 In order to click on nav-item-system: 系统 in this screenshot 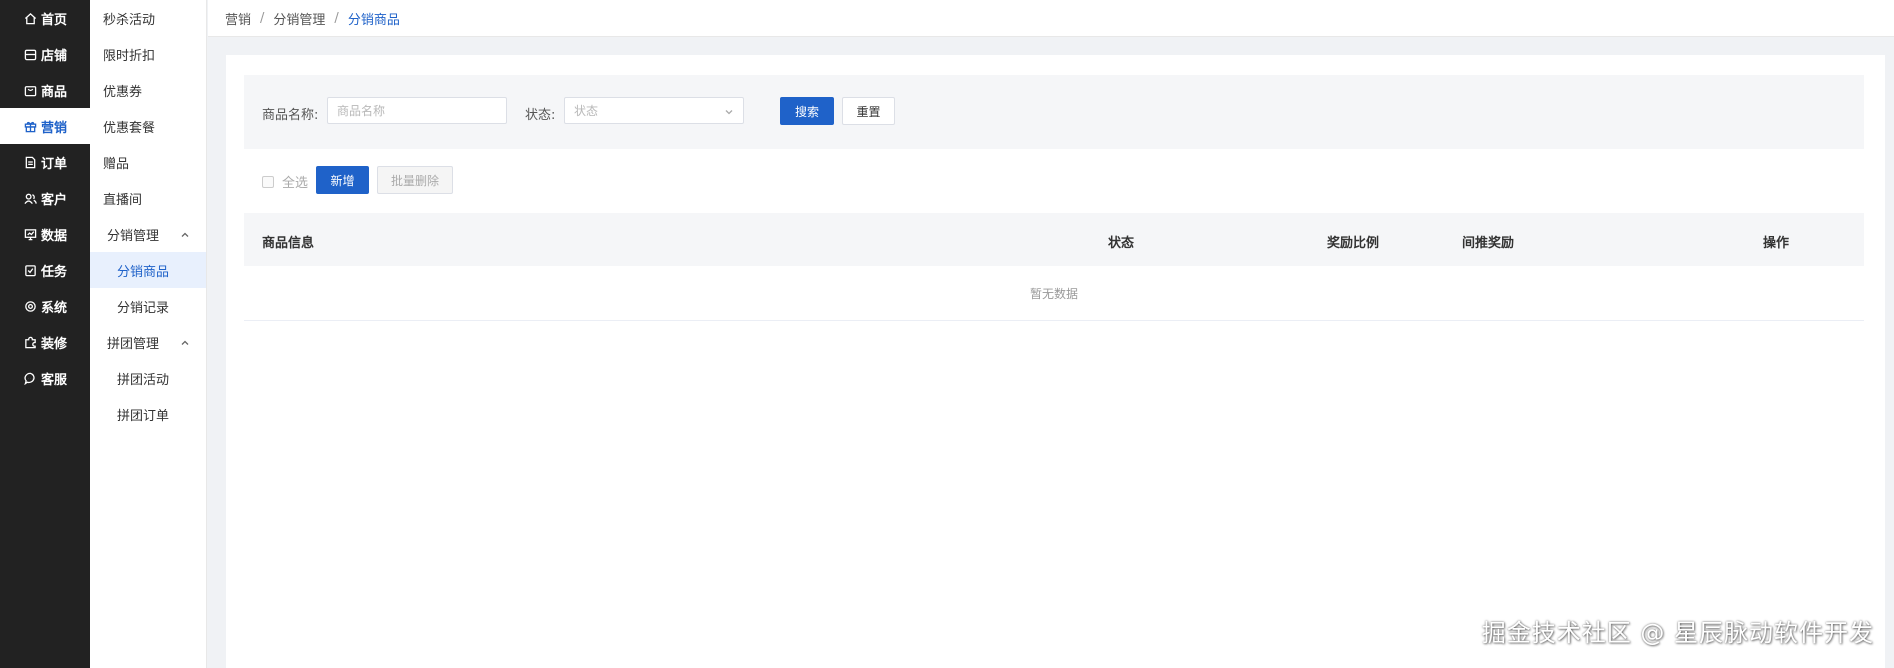, I will do `click(45, 306)`.